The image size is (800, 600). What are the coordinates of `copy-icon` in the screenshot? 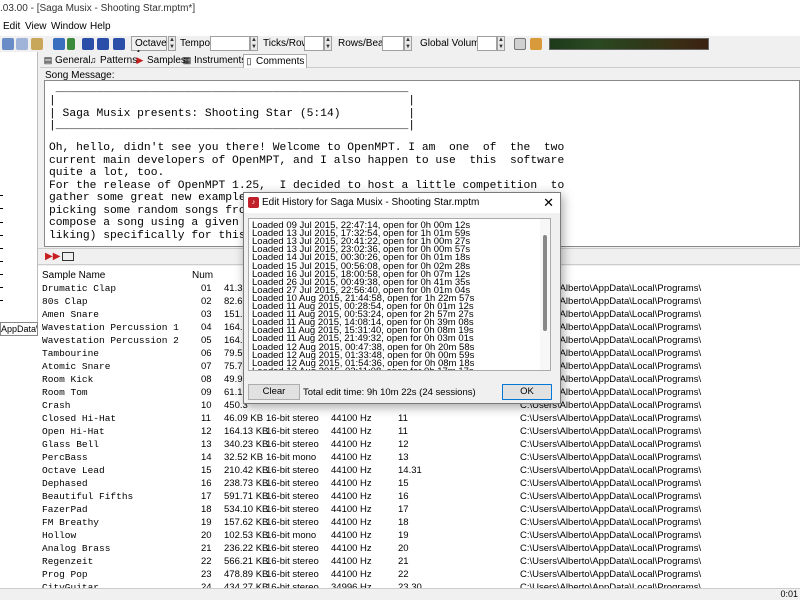 It's located at (22, 44).